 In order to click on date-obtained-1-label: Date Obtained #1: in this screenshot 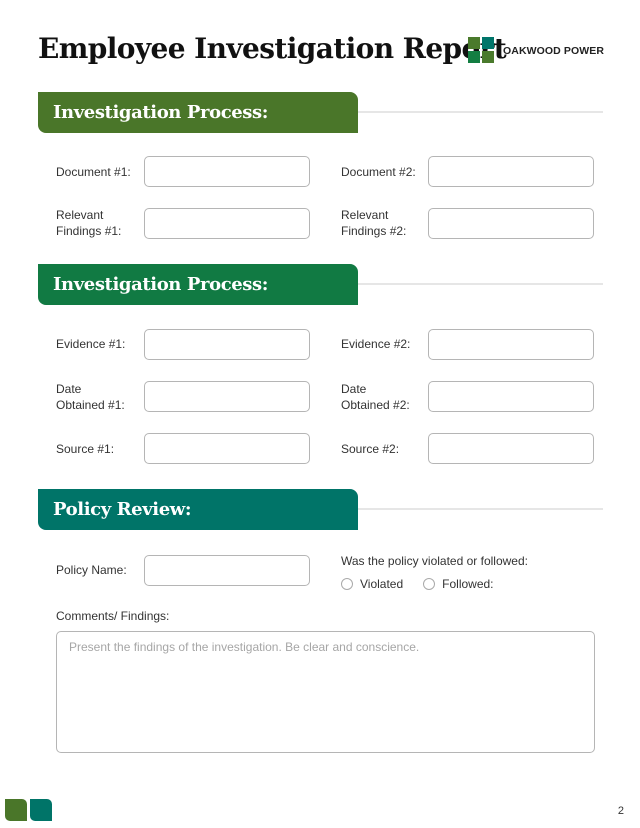, I will do `click(90, 397)`.